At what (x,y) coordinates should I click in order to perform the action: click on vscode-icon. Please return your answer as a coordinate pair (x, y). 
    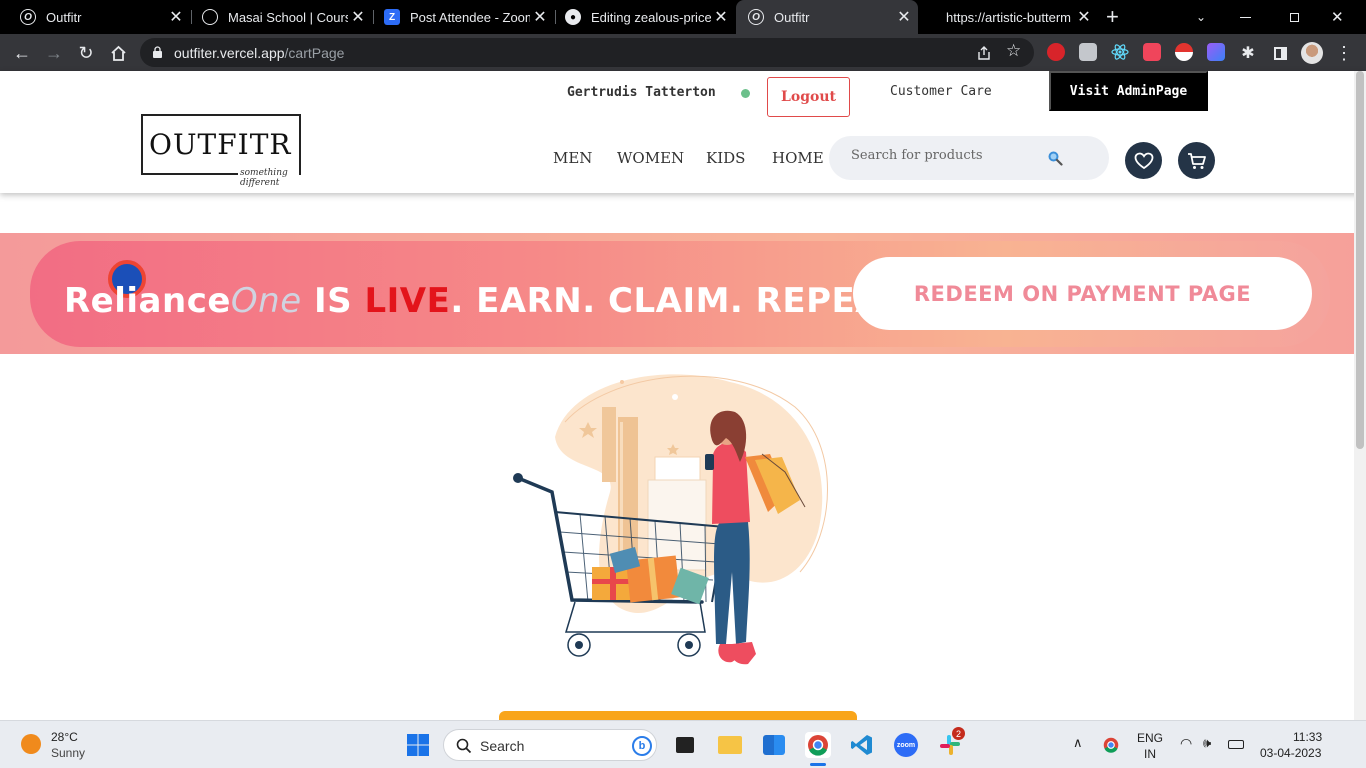
    Looking at the image, I should click on (861, 745).